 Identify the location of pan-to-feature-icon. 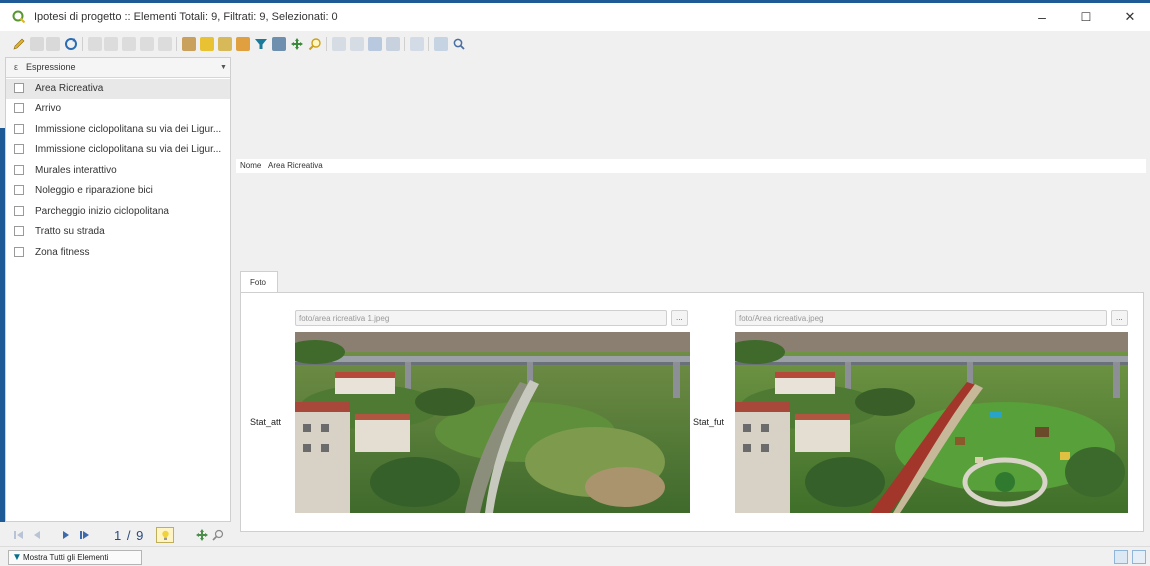
(202, 535).